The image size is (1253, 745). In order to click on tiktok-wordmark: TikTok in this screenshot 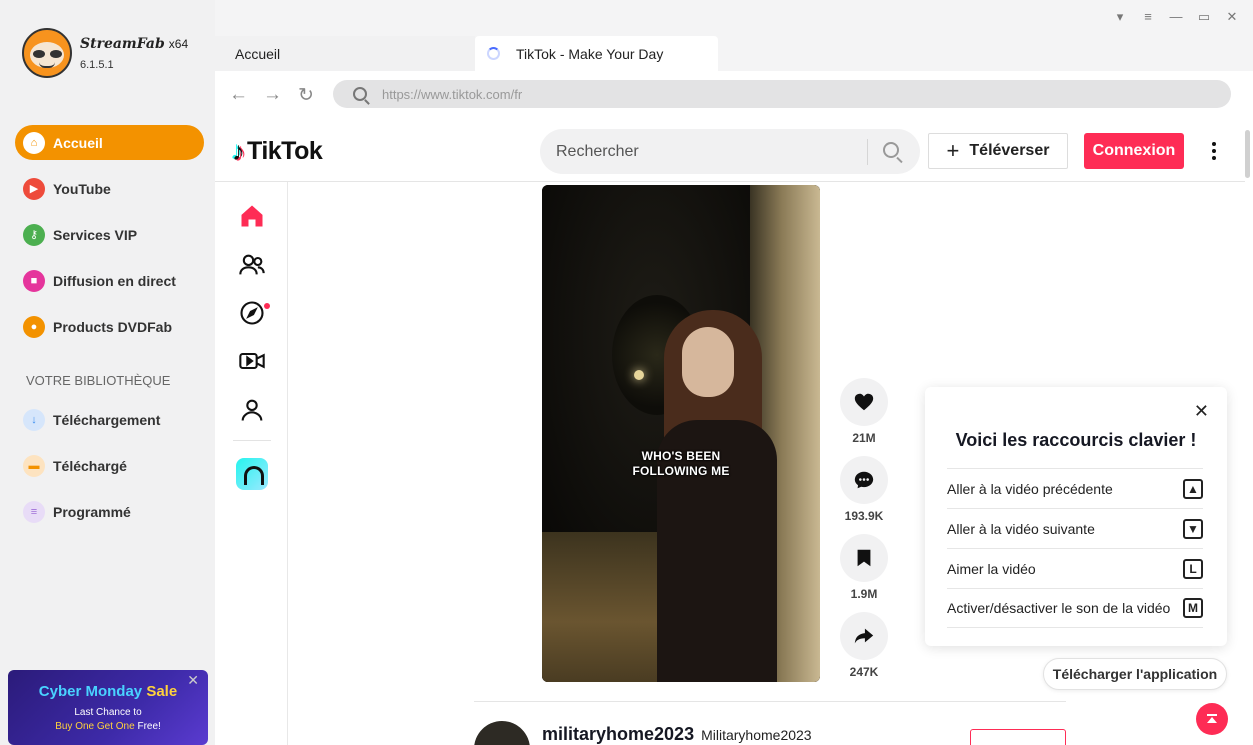, I will do `click(285, 151)`.